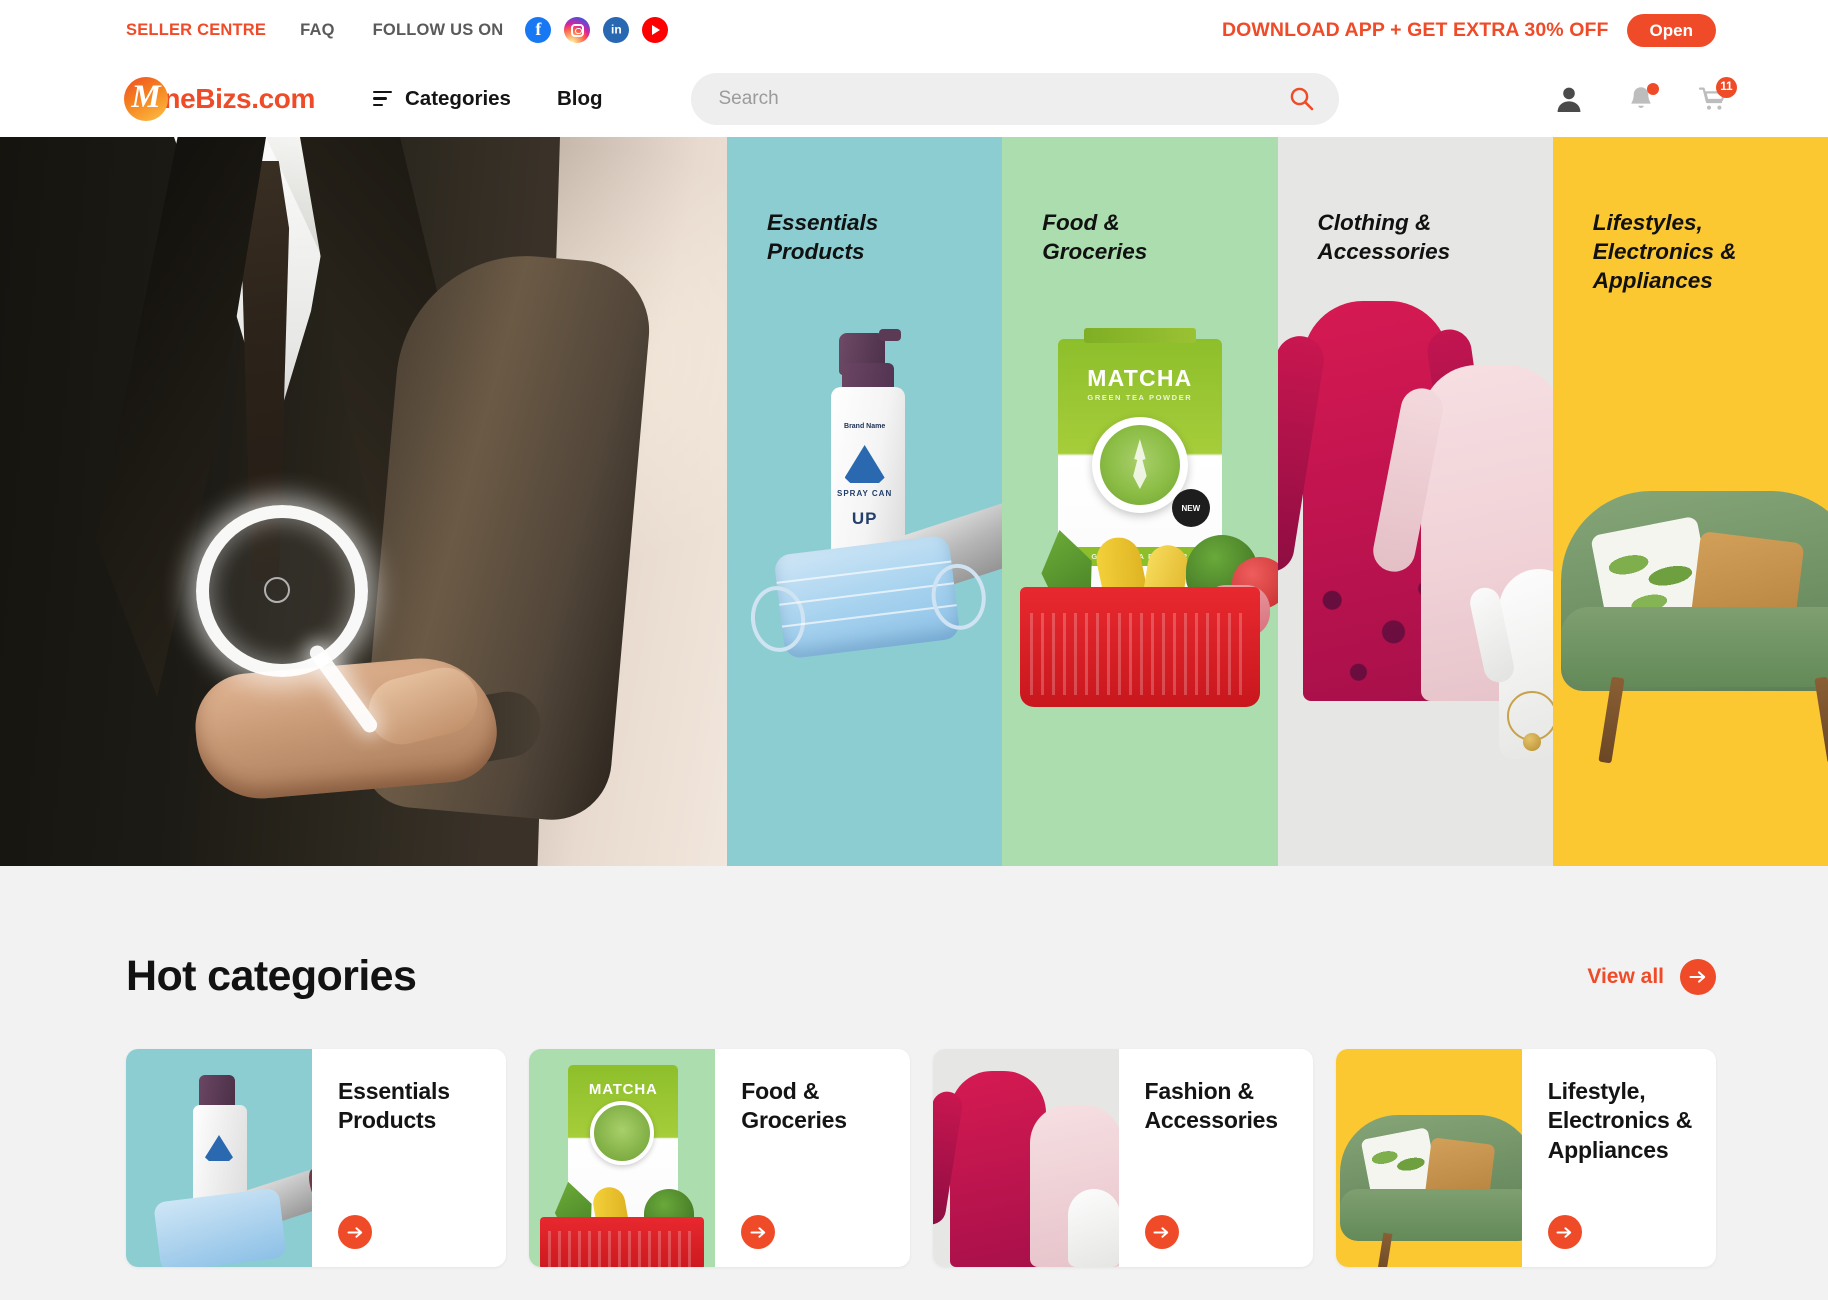 This screenshot has height=1300, width=1828. I want to click on search-icon, so click(1302, 99).